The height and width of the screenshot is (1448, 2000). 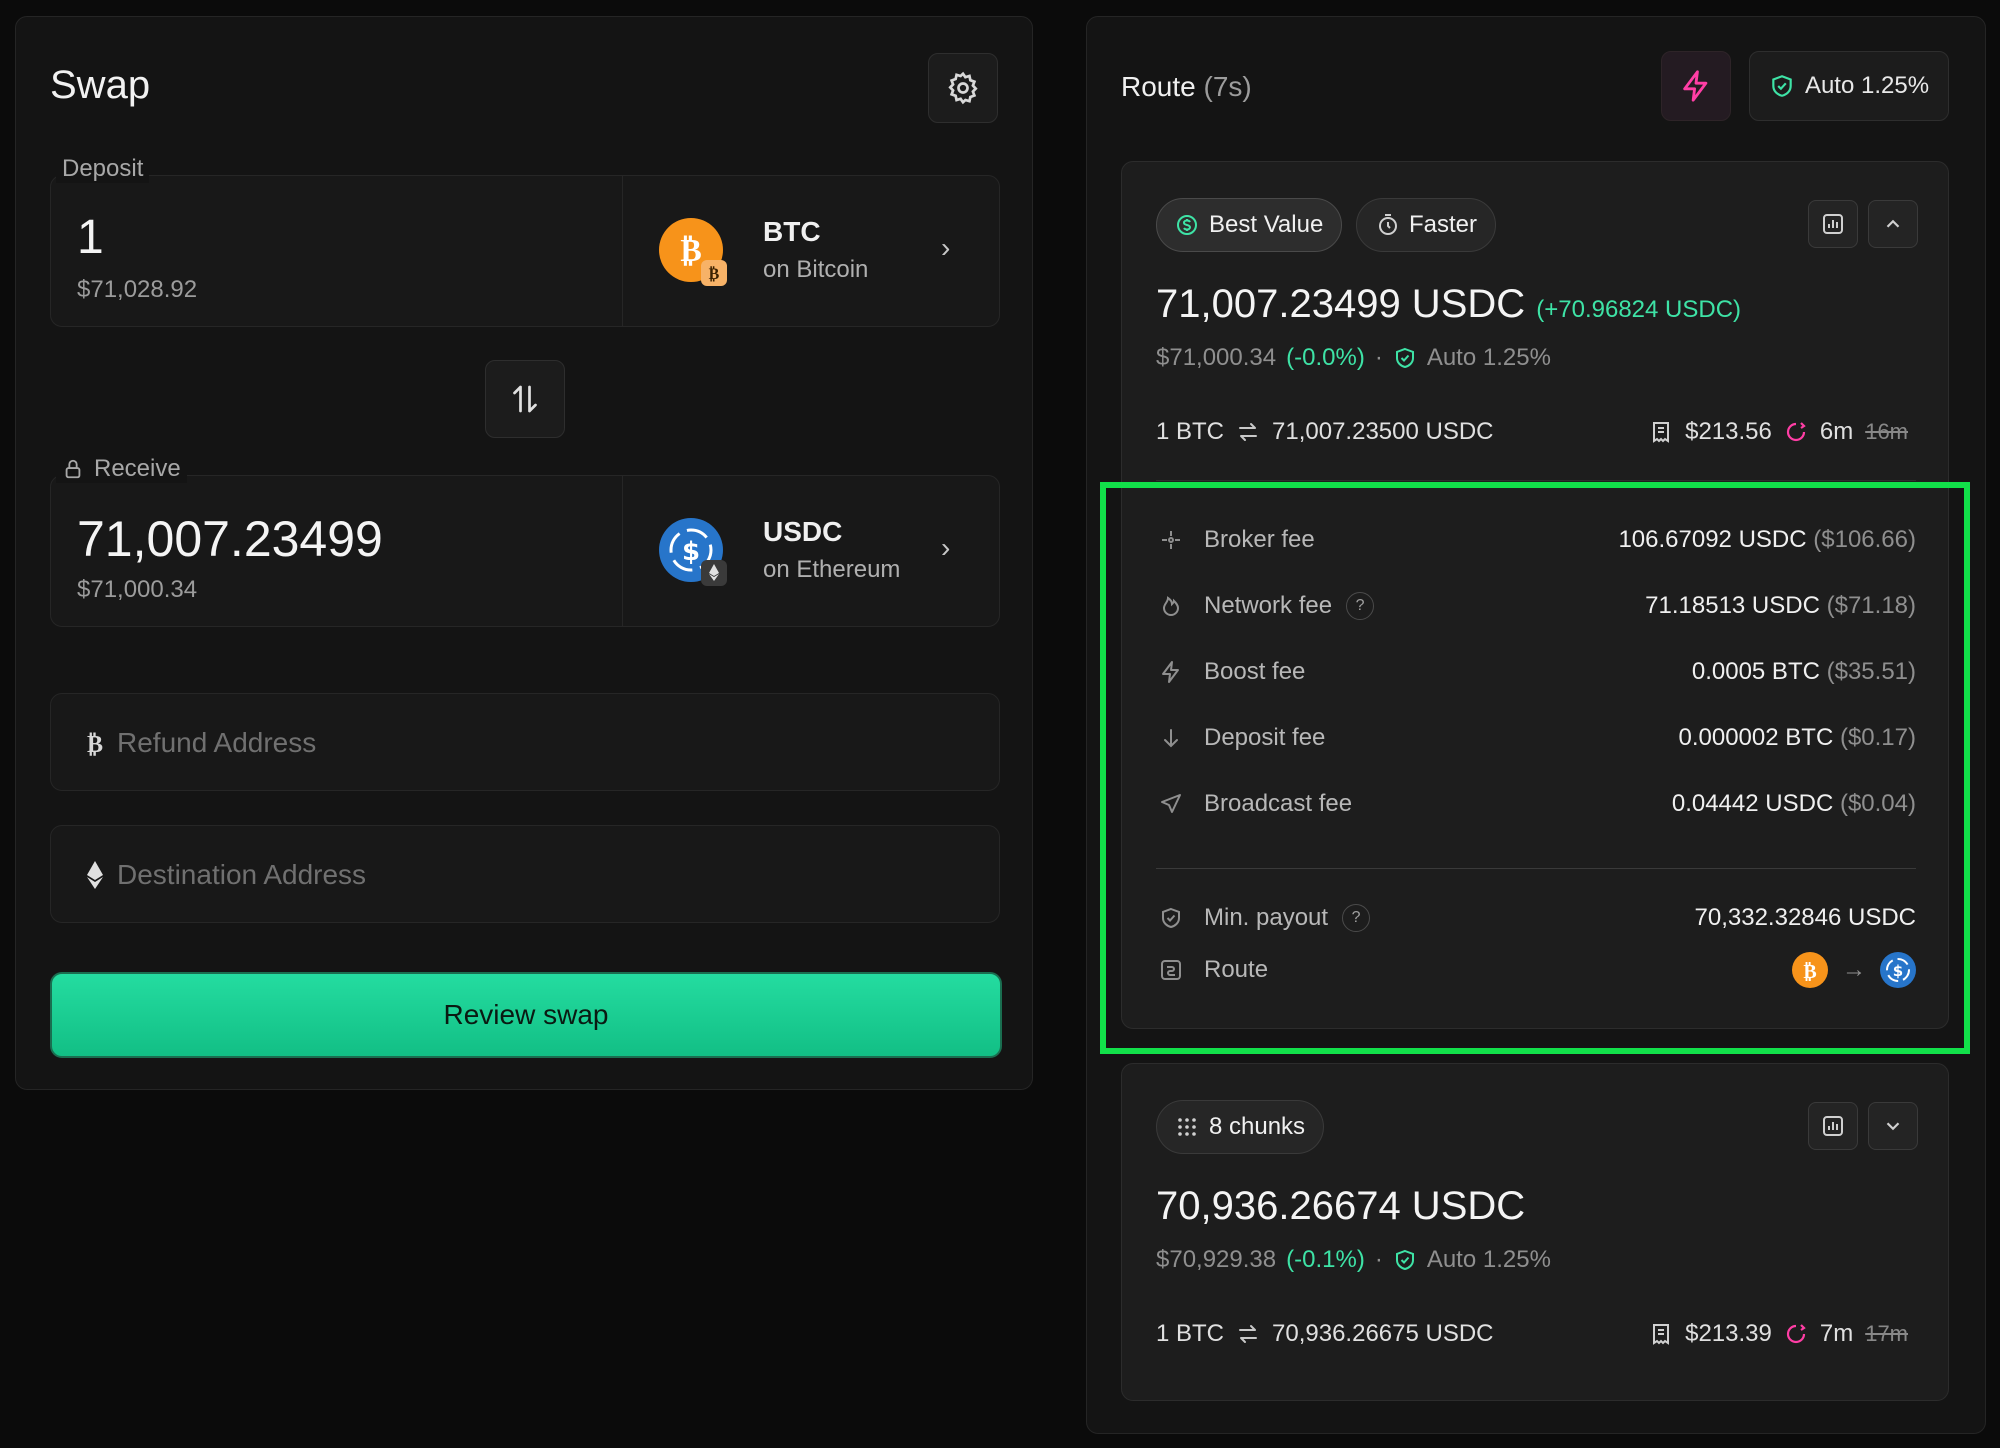 I want to click on settings-button, so click(x=963, y=88).